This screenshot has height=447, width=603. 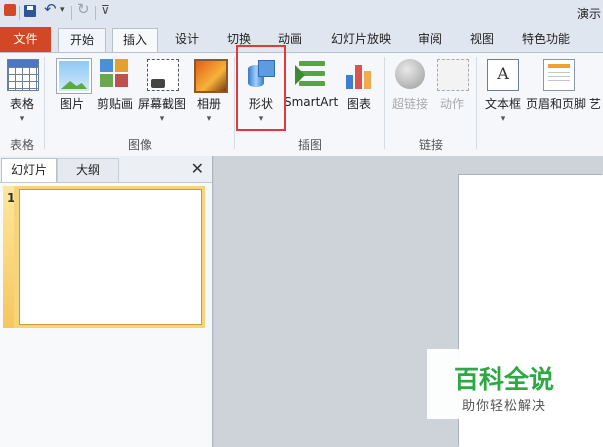 I want to click on tab-design: 设计, so click(x=187, y=40).